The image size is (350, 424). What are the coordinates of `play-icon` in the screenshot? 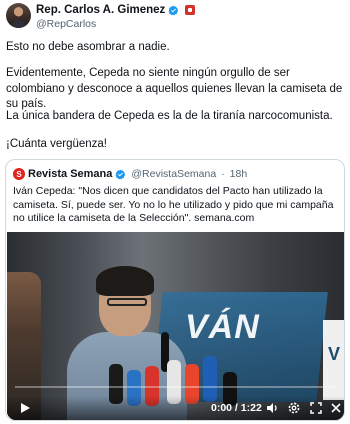 It's located at (25, 408).